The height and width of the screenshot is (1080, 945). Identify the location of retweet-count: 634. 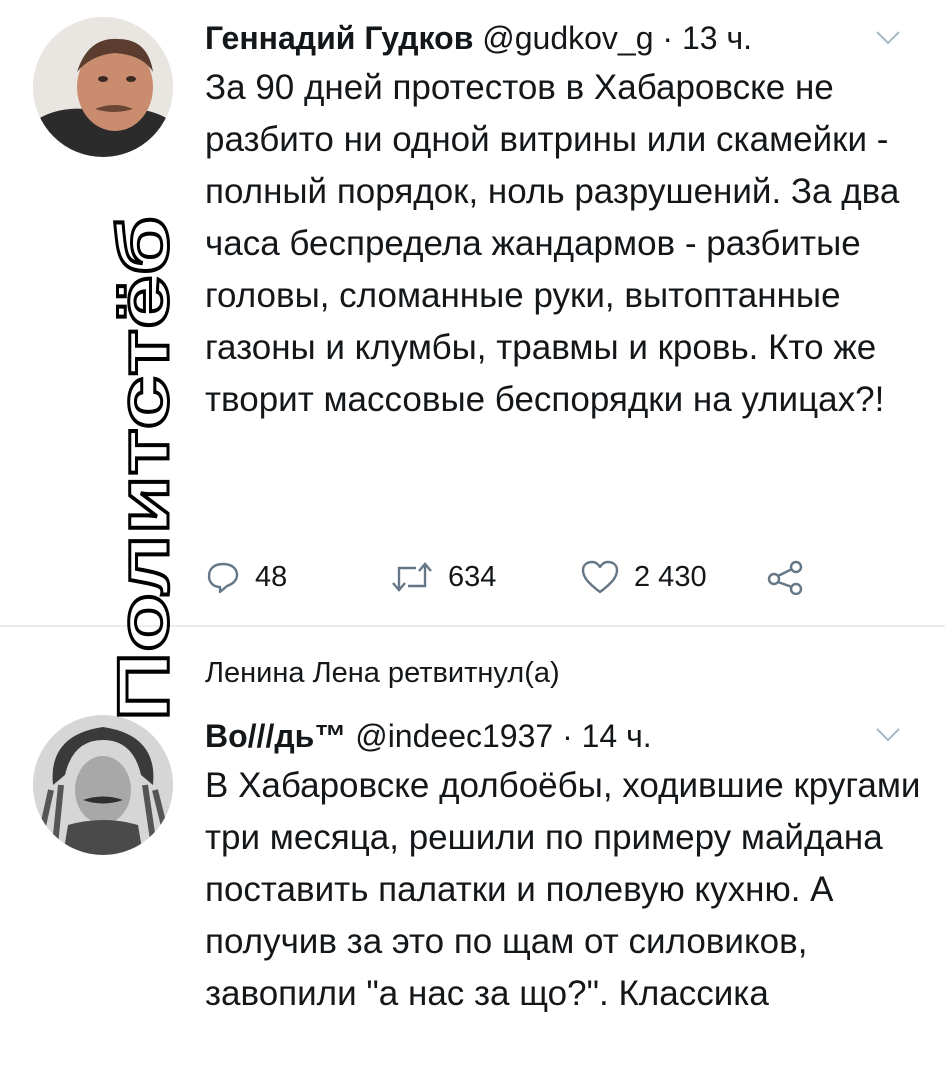
(472, 576).